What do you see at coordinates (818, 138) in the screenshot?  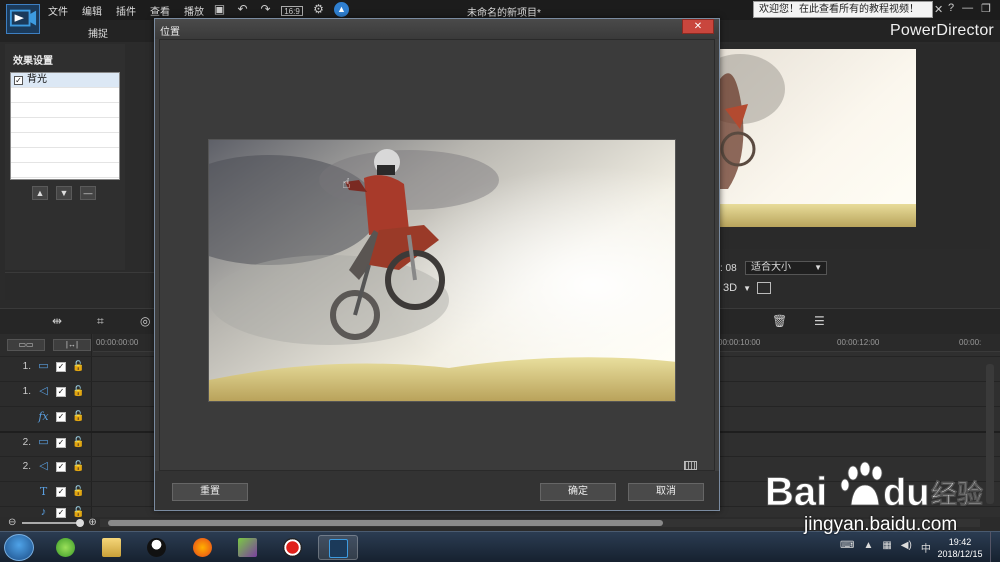 I see `preview-video-frame` at bounding box center [818, 138].